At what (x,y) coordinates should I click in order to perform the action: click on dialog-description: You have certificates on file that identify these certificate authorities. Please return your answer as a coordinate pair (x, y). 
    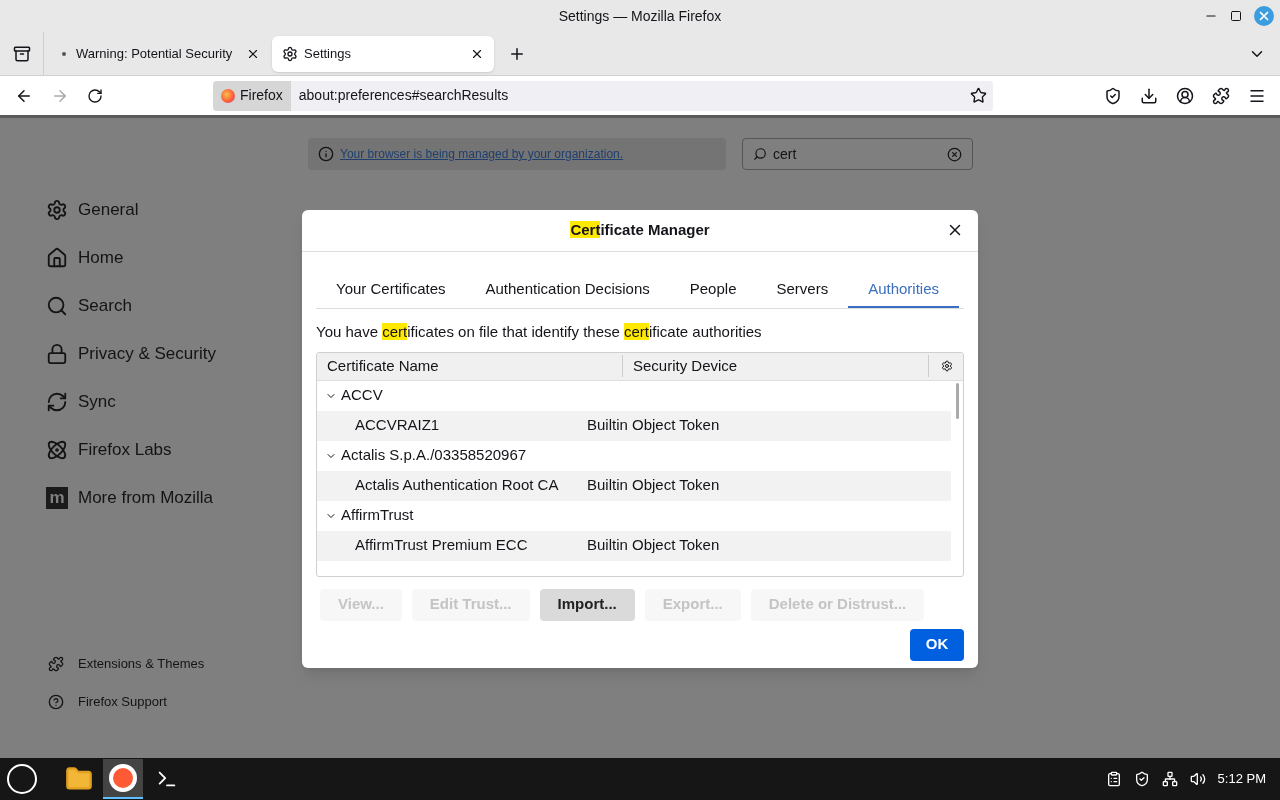
    Looking at the image, I should click on (539, 332).